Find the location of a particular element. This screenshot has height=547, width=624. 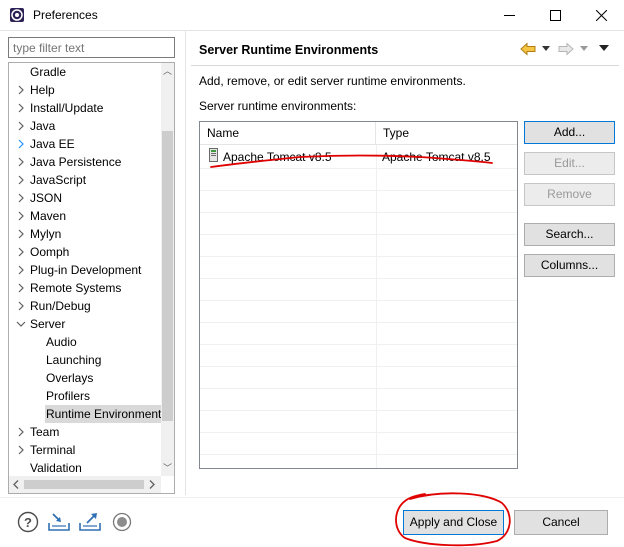

record-icon is located at coordinates (122, 522).